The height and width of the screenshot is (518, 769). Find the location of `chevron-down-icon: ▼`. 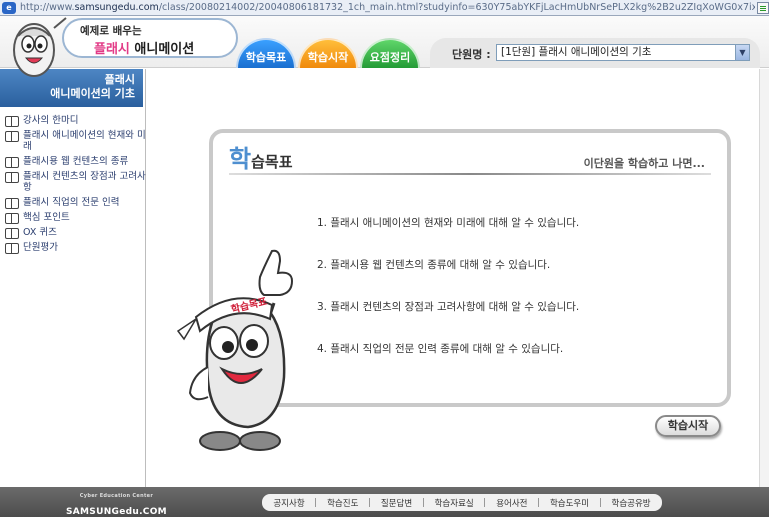

chevron-down-icon: ▼ is located at coordinates (742, 52).